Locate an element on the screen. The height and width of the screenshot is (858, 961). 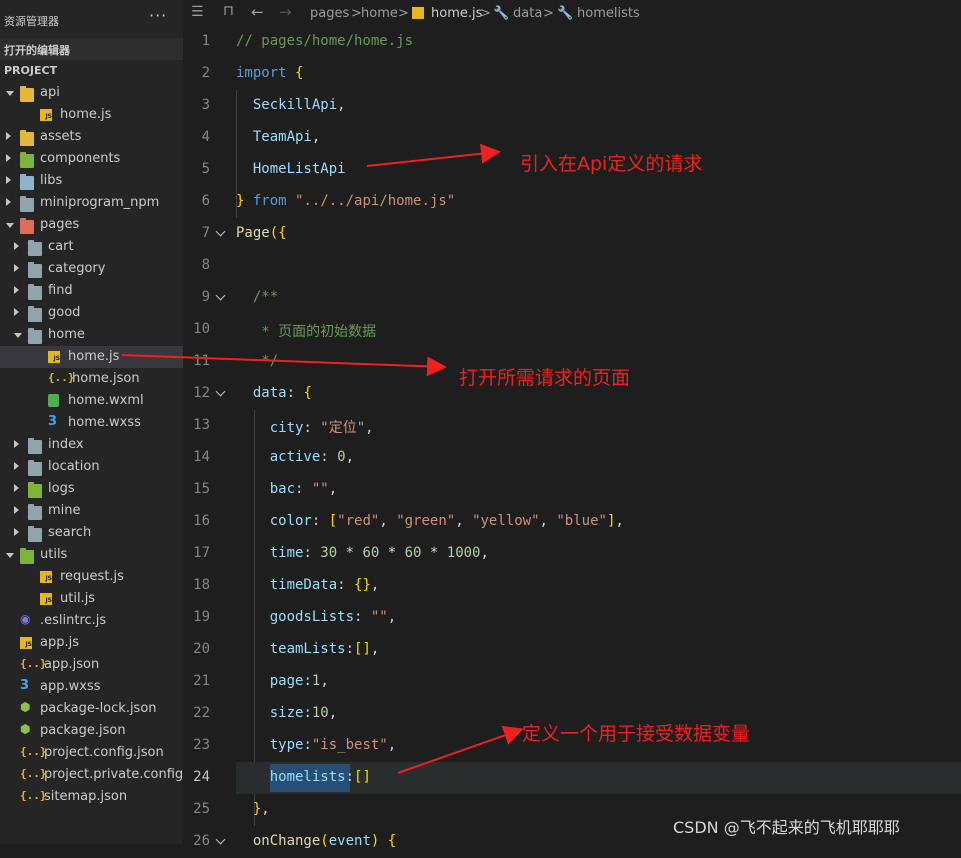
arrow-page is located at coordinates (284, 365).